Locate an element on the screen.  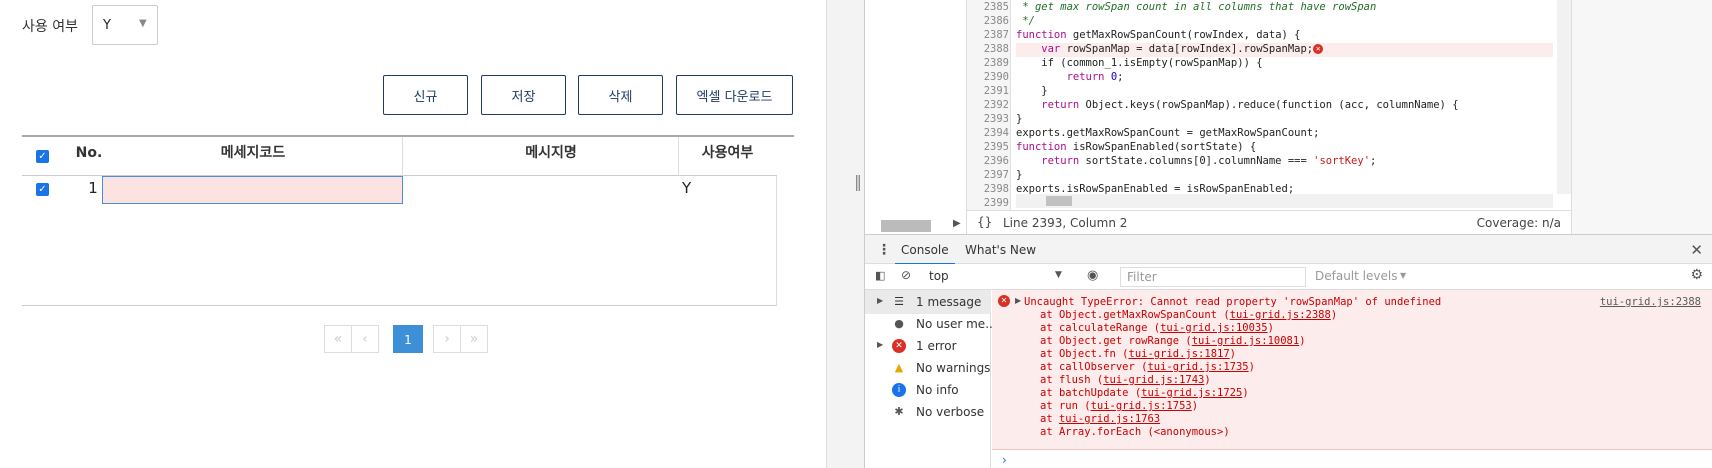
error-source-link: tui-grid.js:2388 is located at coordinates (1650, 302).